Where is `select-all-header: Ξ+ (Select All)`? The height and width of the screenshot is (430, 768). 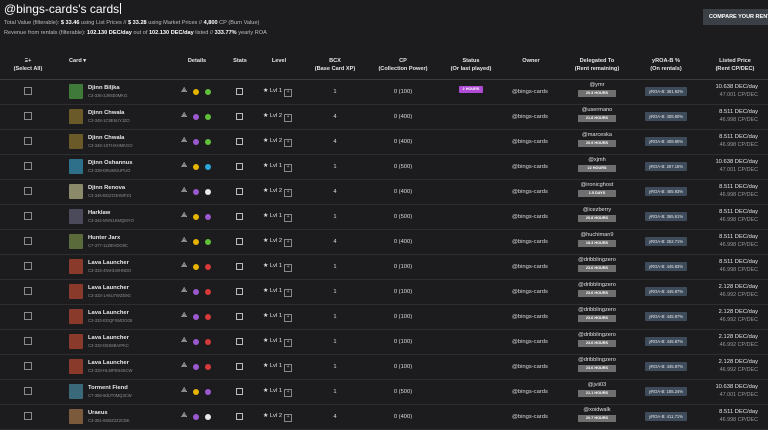 select-all-header: Ξ+ (Select All) is located at coordinates (28, 65).